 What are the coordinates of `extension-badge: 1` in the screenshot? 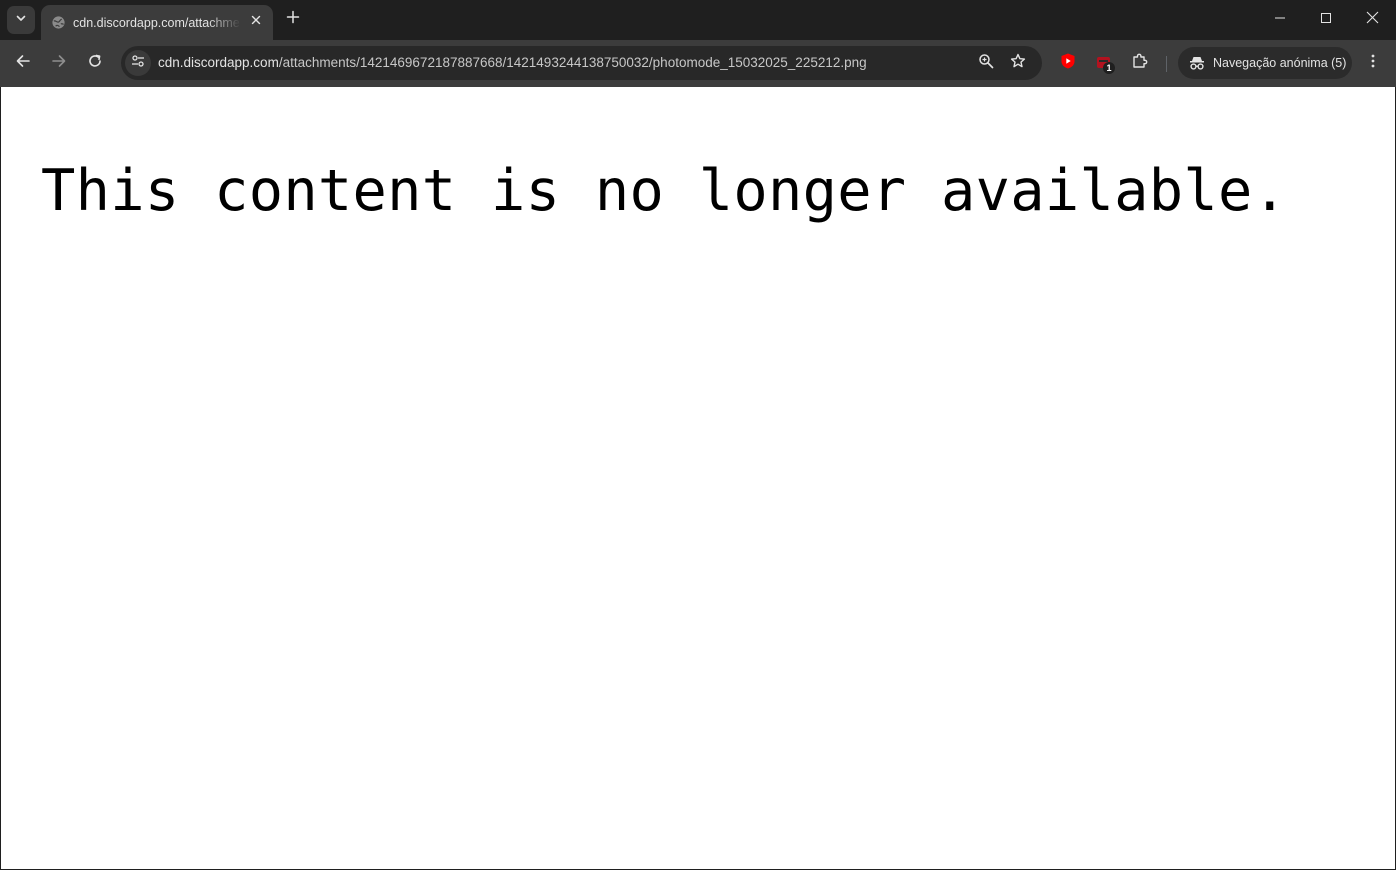 It's located at (1109, 68).